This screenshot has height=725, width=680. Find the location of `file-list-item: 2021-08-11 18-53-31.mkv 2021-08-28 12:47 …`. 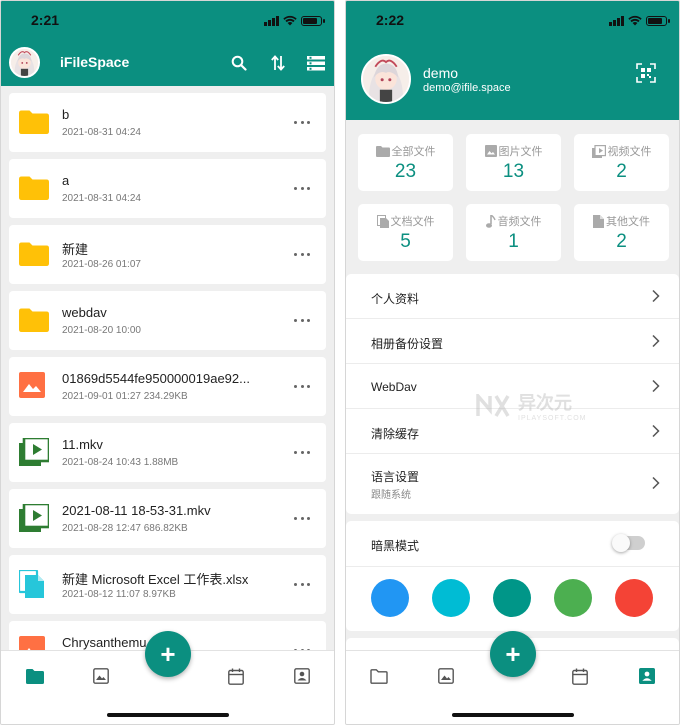

file-list-item: 2021-08-11 18-53-31.mkv 2021-08-28 12:47 … is located at coordinates (167, 518).